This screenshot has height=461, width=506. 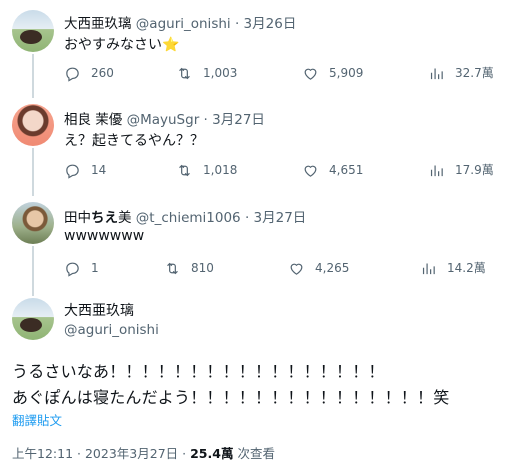 I want to click on tweet-time: 上午12:11, so click(x=42, y=453).